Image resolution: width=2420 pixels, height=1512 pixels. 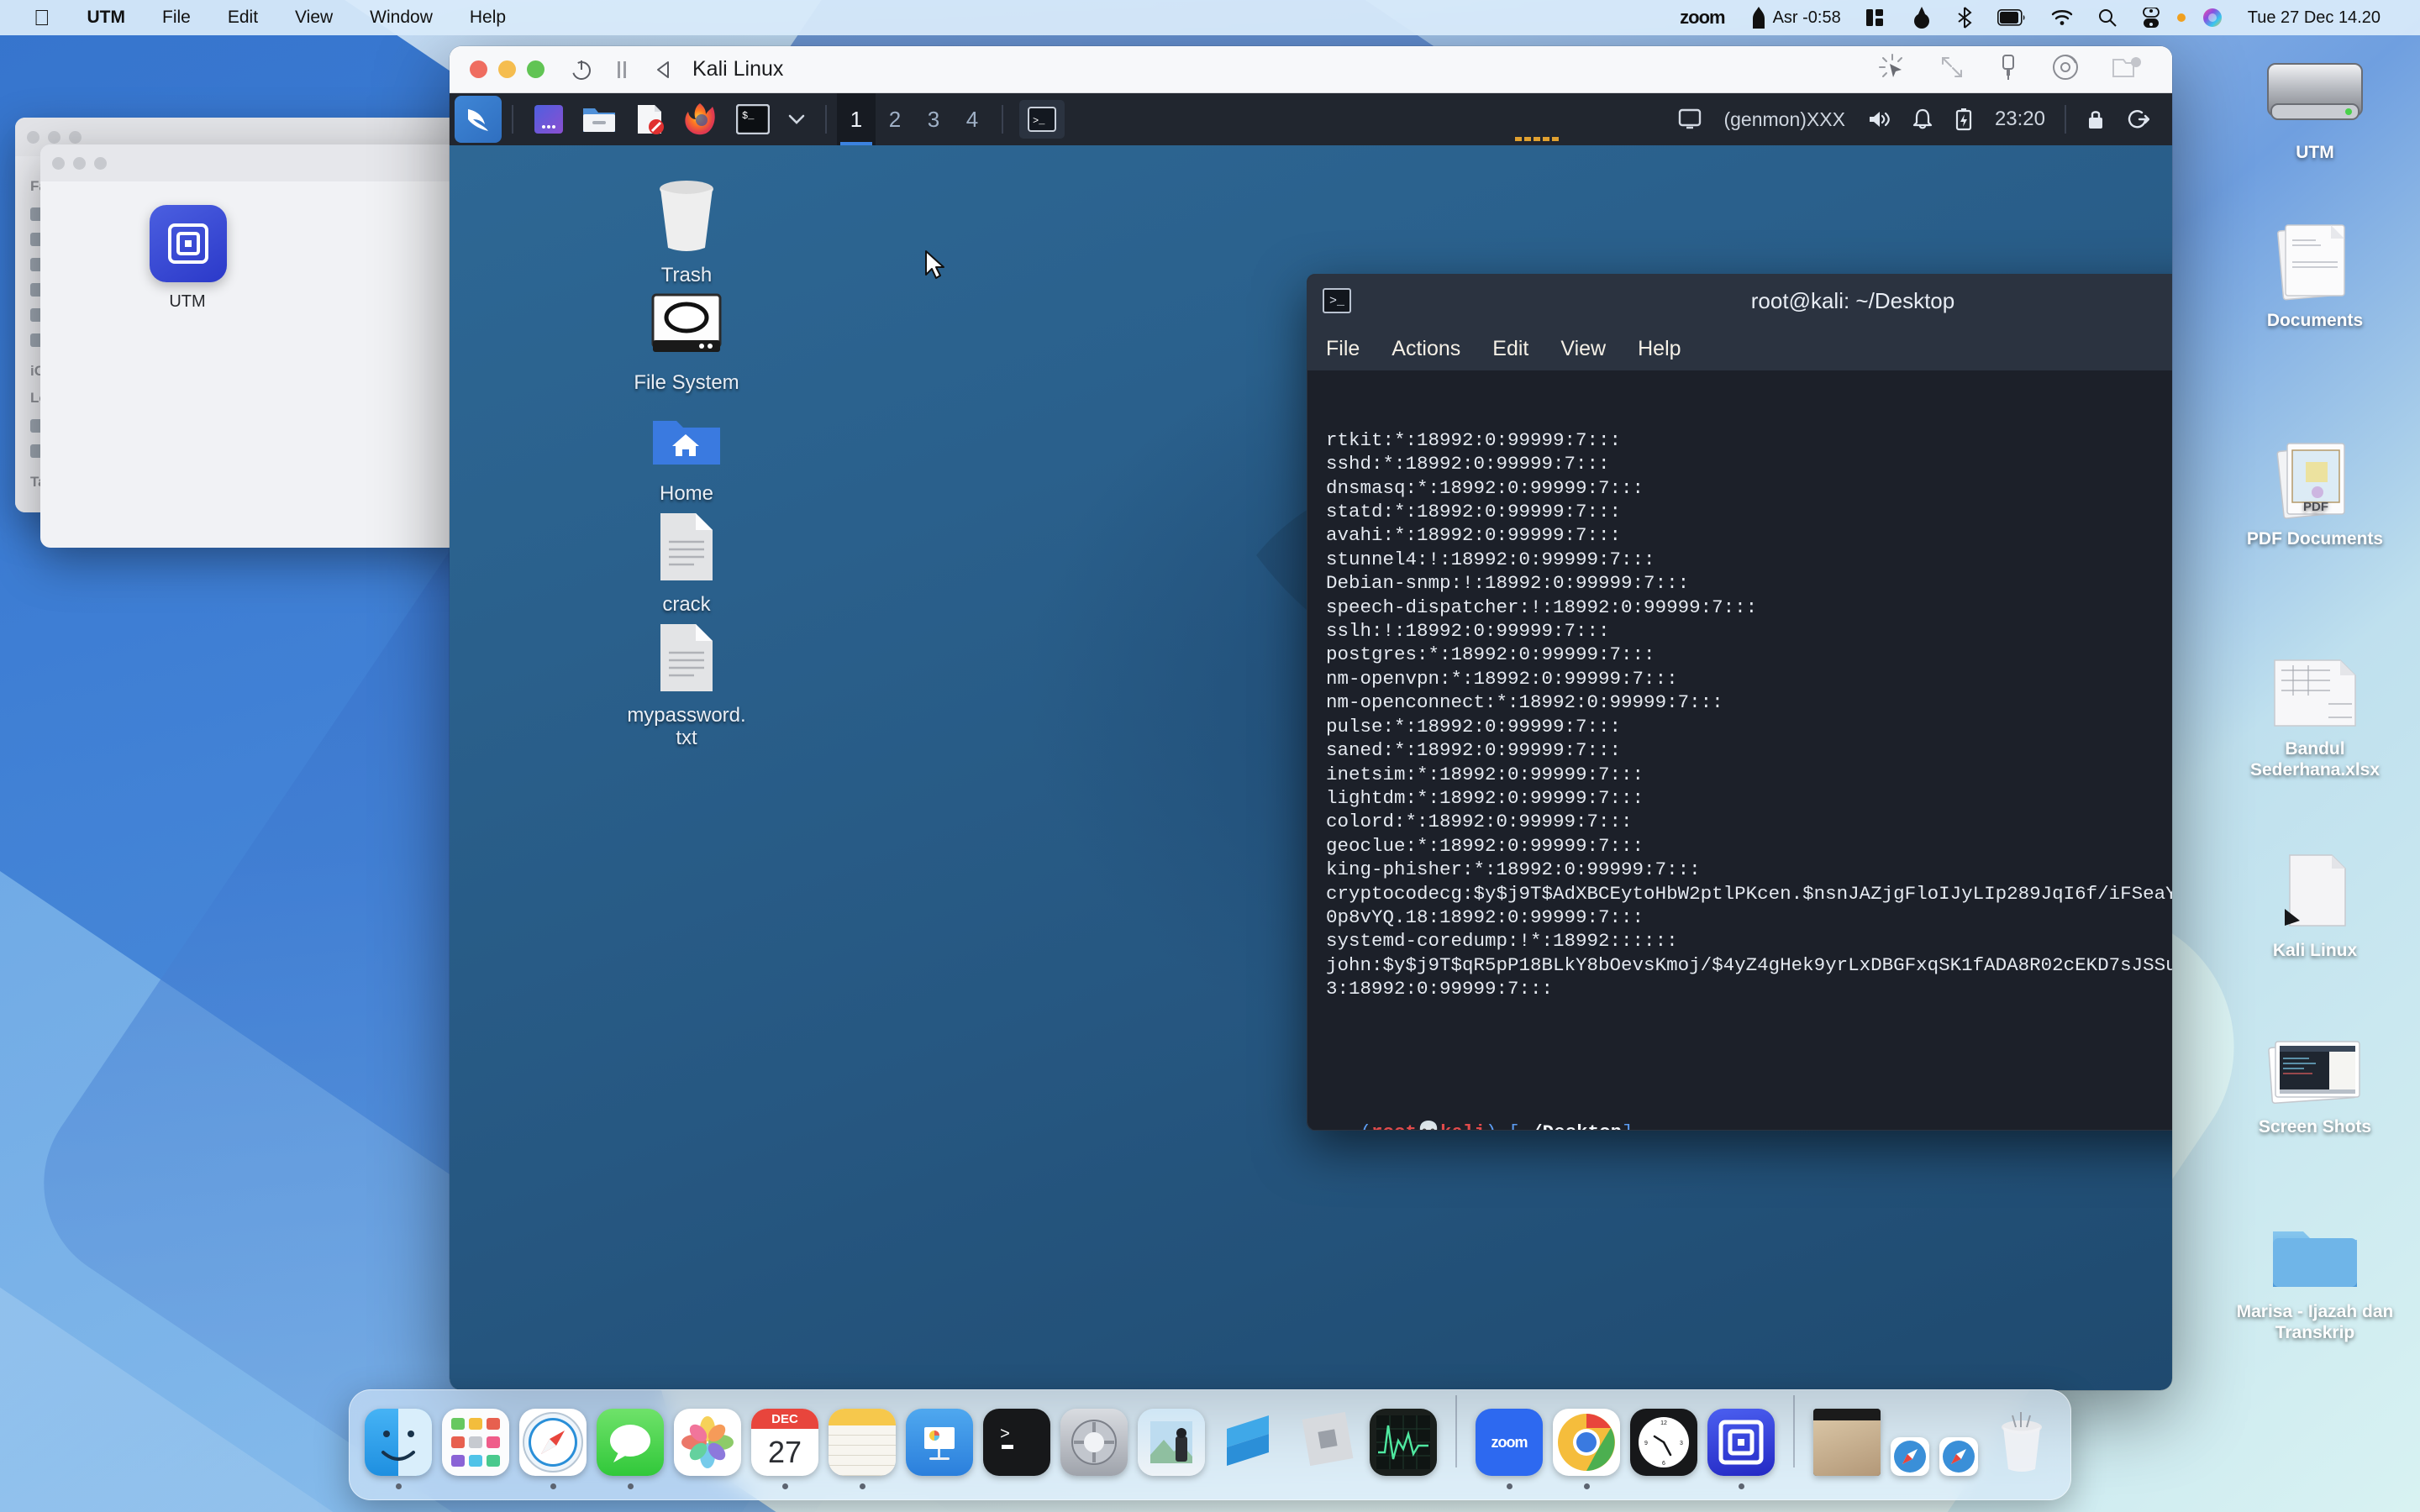 I want to click on dock-item-safari, so click(x=553, y=1449).